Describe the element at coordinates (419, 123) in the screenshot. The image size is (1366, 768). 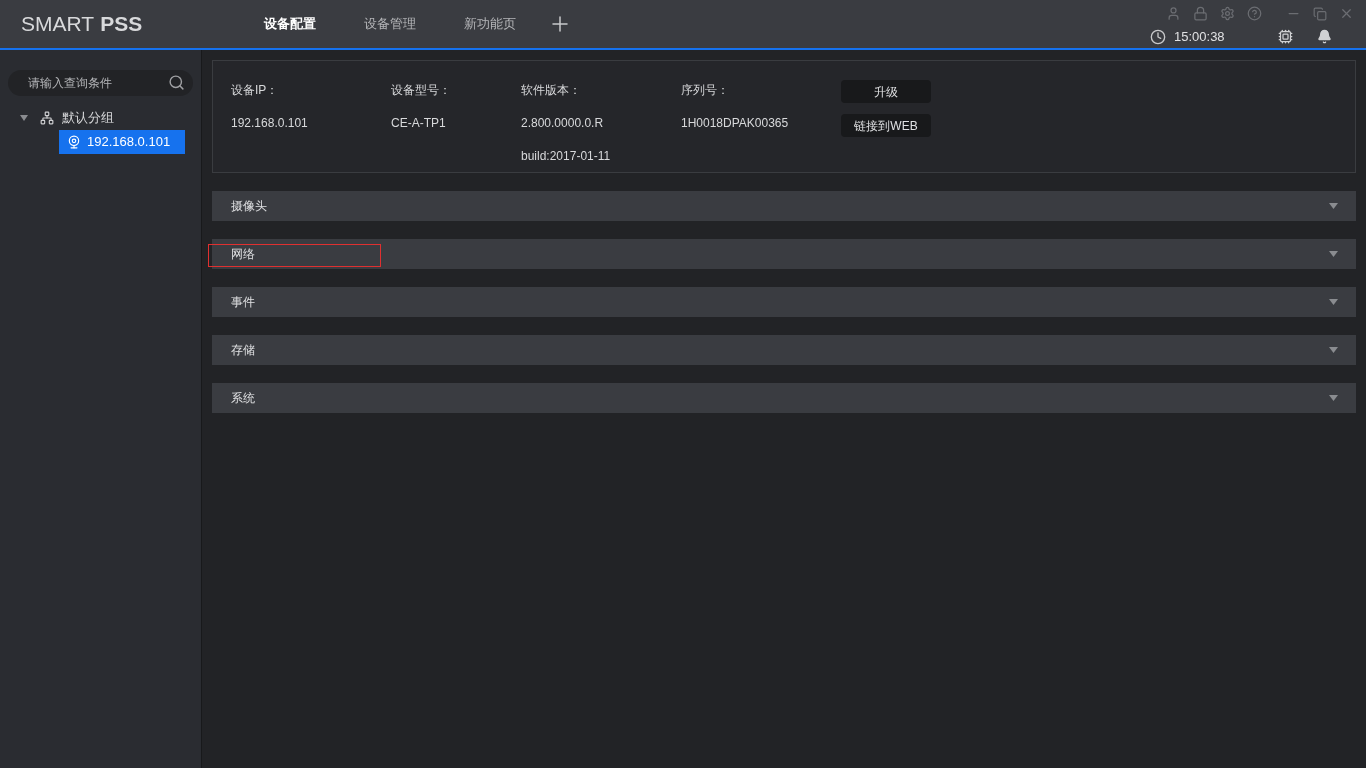
I see `field-value: CE-A-TP1` at that location.